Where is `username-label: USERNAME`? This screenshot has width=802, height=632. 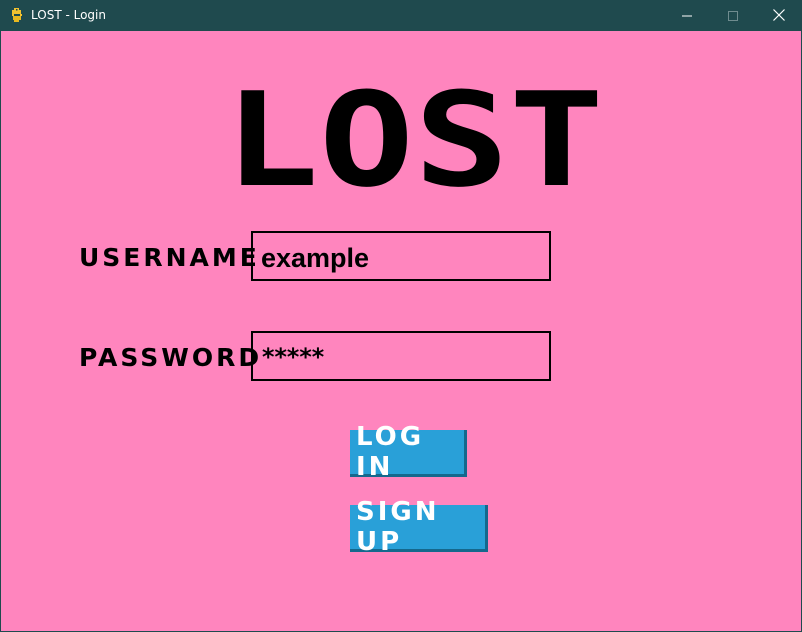 username-label: USERNAME is located at coordinates (169, 257).